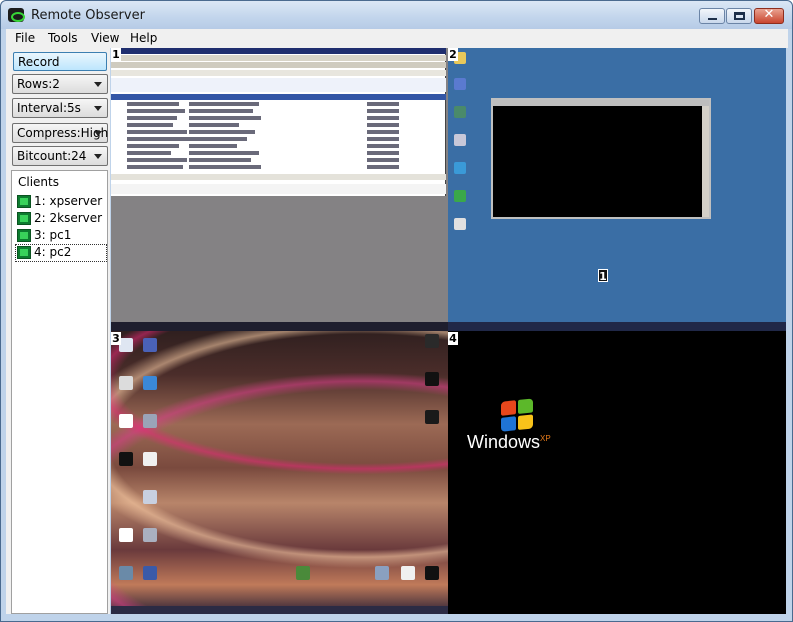 This screenshot has height=622, width=793. I want to click on interval-value: Interval:5s, so click(49, 108).